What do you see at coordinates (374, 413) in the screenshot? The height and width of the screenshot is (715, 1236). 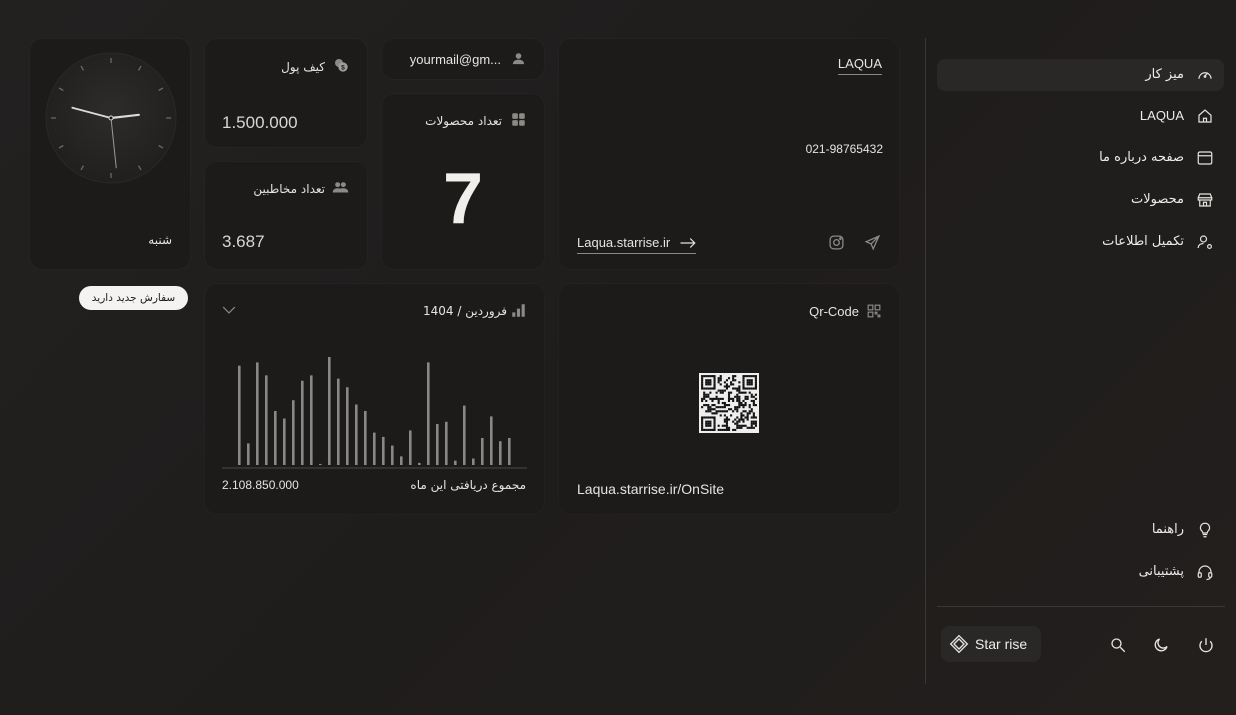 I see `income-bar-chart` at bounding box center [374, 413].